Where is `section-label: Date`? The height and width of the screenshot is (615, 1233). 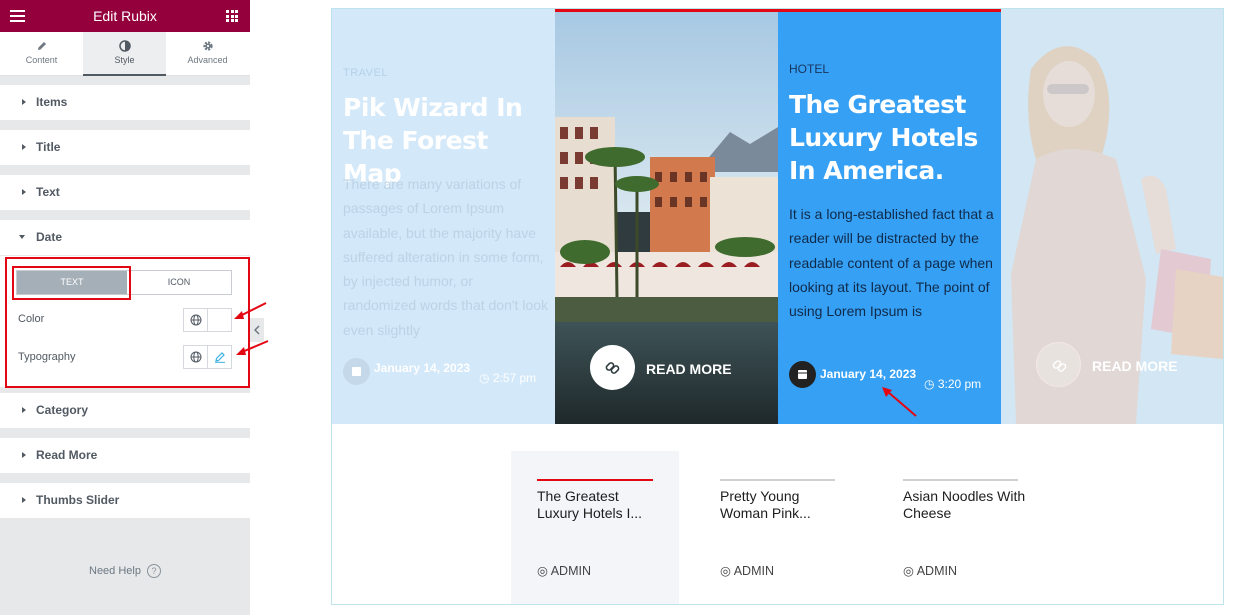
section-label: Date is located at coordinates (49, 237).